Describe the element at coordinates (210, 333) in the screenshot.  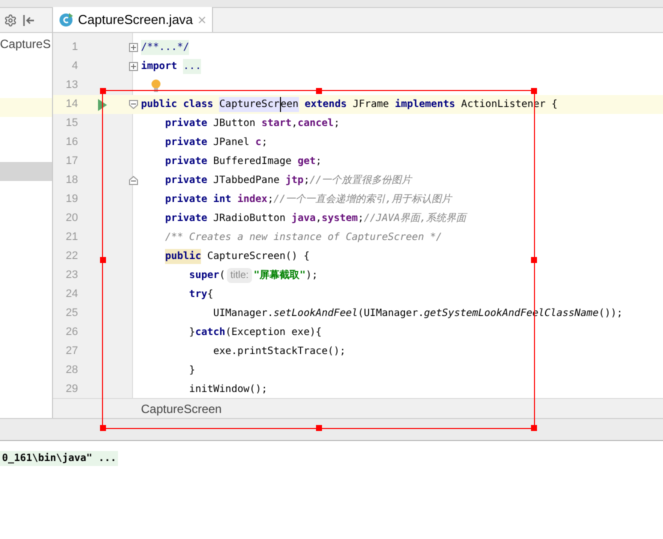
I see `code-token: catch` at that location.